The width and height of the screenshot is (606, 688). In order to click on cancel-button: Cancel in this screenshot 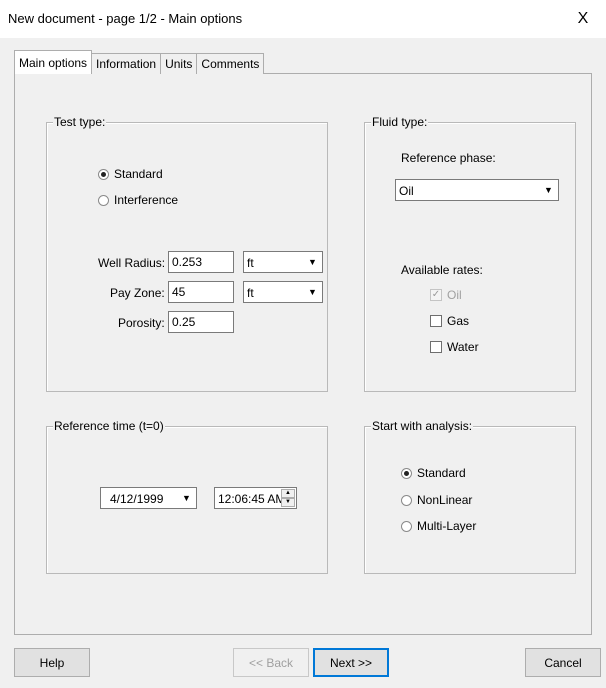, I will do `click(563, 662)`.